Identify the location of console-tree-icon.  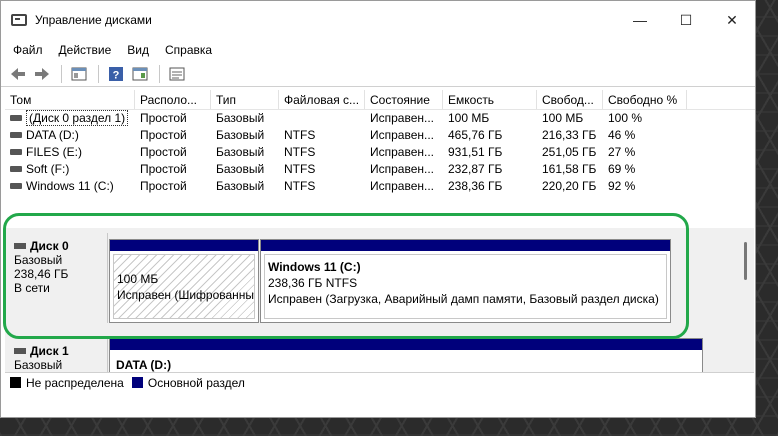
(79, 74).